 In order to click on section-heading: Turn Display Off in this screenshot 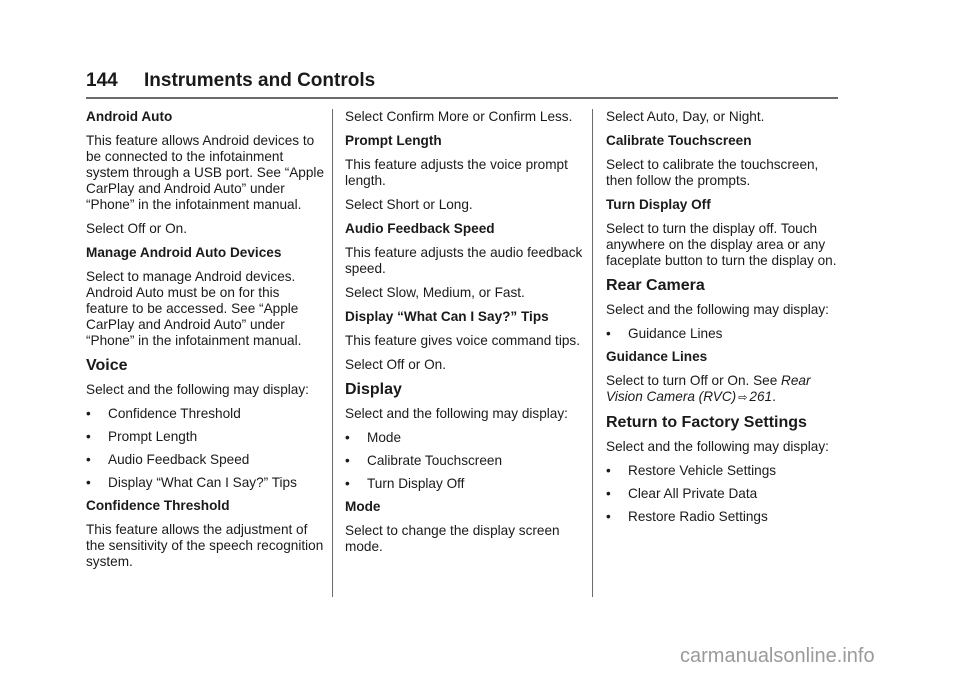, I will do `click(658, 204)`.